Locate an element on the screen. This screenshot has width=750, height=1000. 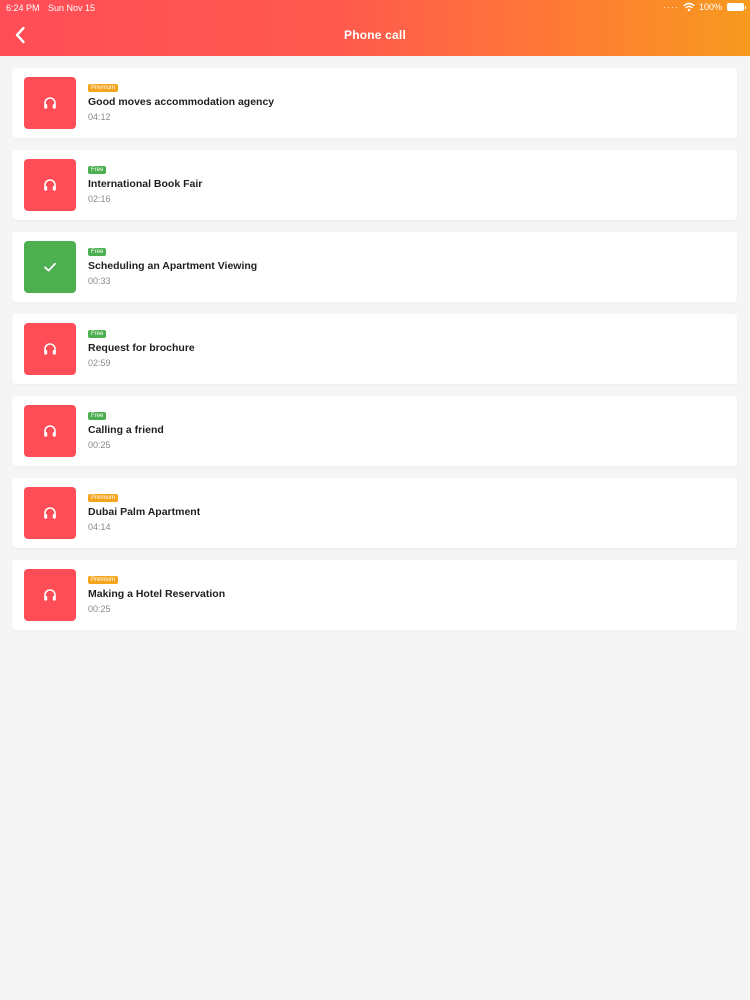
call-title: International Book Fair is located at coordinates (145, 184).